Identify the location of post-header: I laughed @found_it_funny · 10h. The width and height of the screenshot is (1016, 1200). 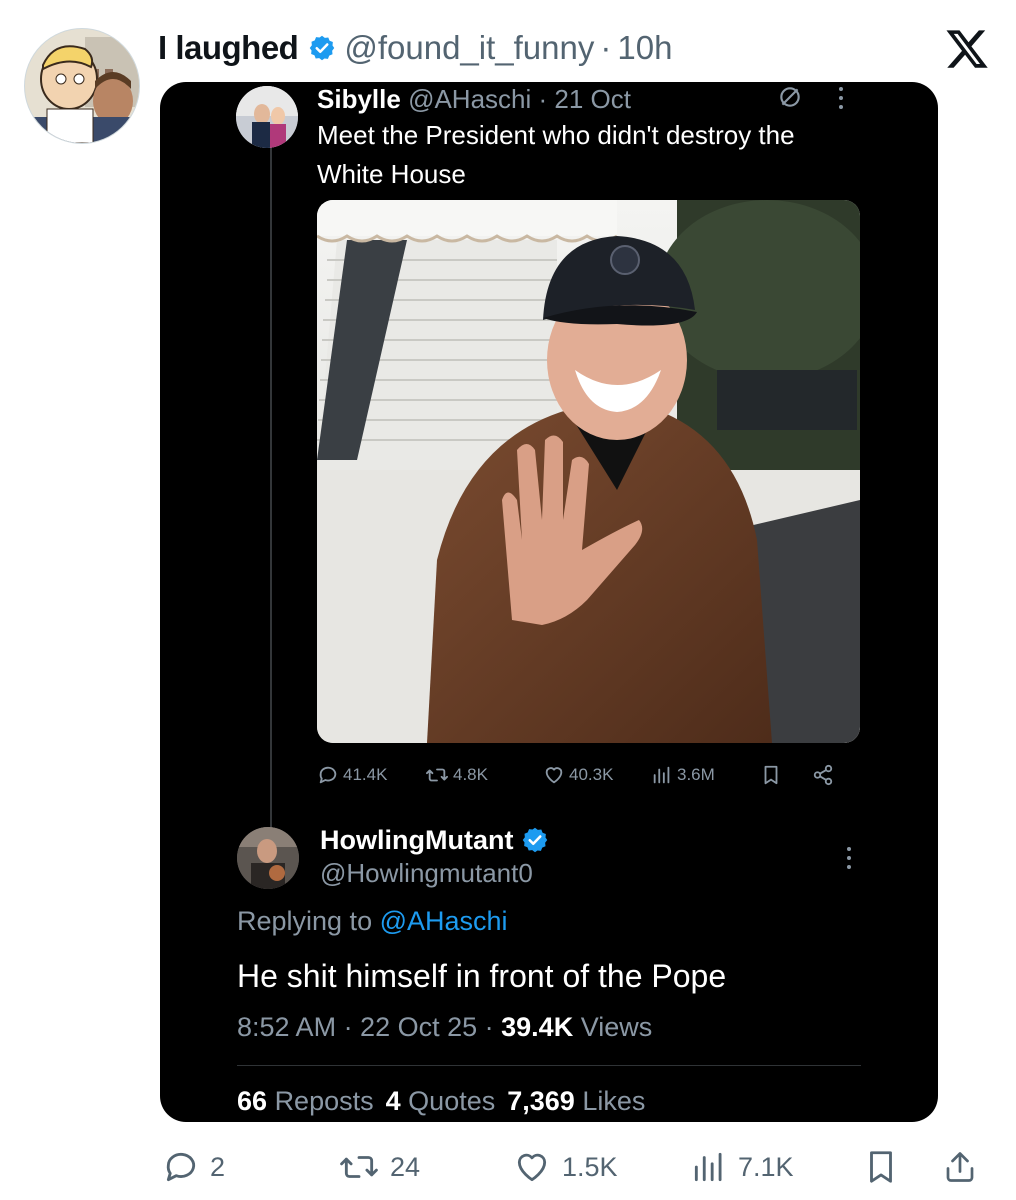
(415, 48).